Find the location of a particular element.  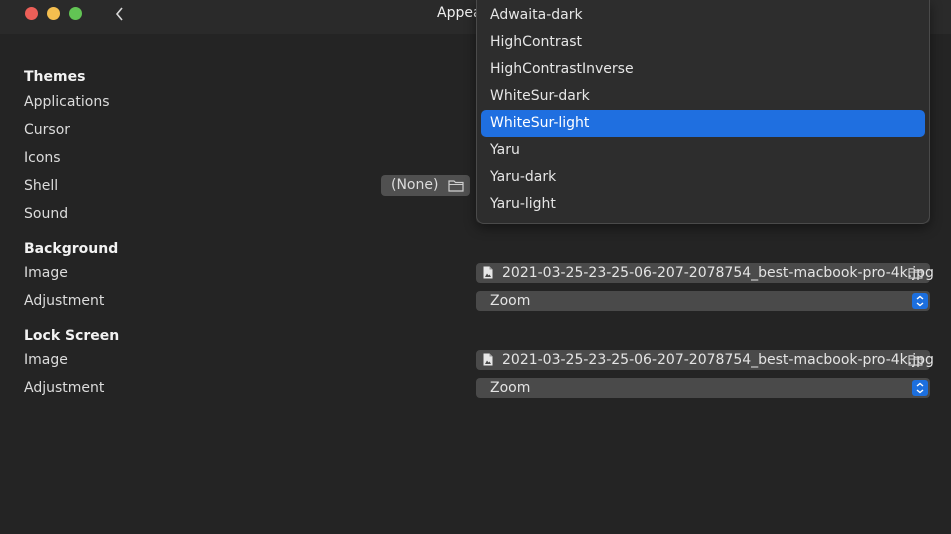

lock-screen-heading: Lock Screen is located at coordinates (72, 336).